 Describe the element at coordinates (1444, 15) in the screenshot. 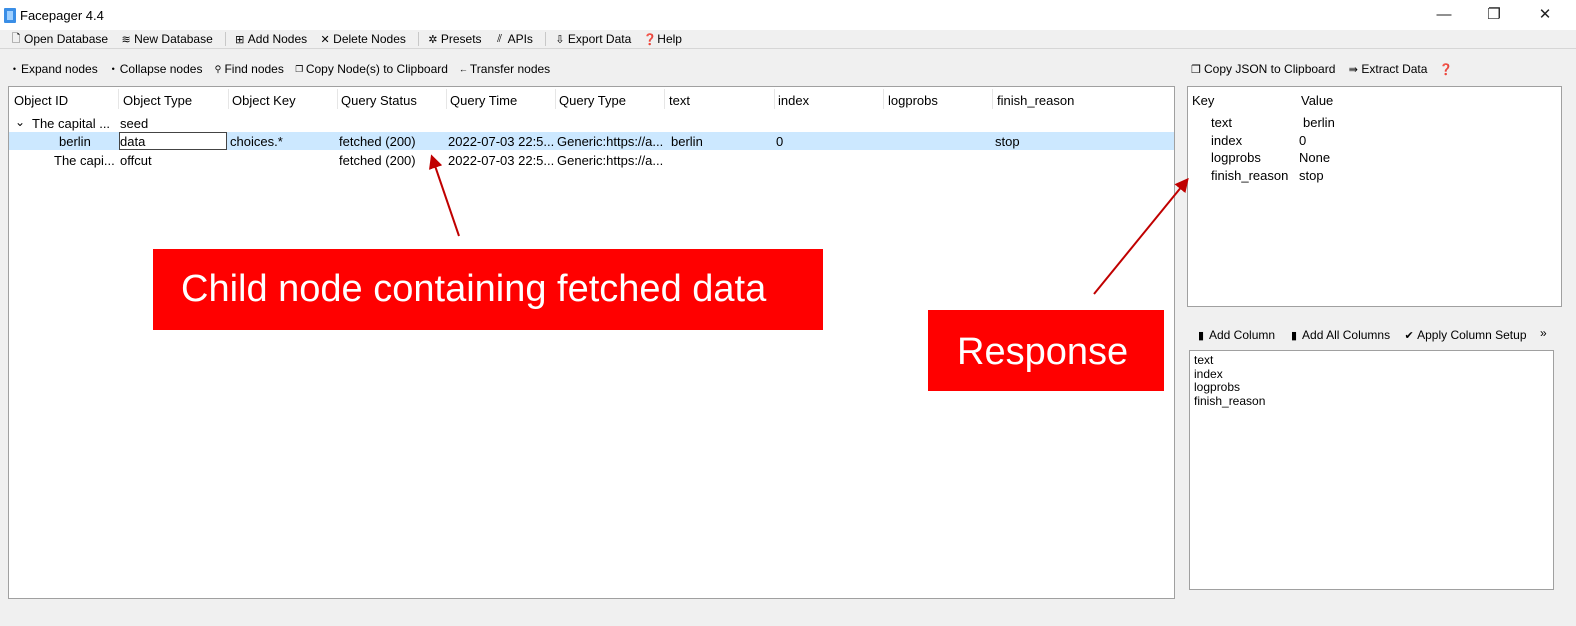

I see `minimize-button: —` at that location.